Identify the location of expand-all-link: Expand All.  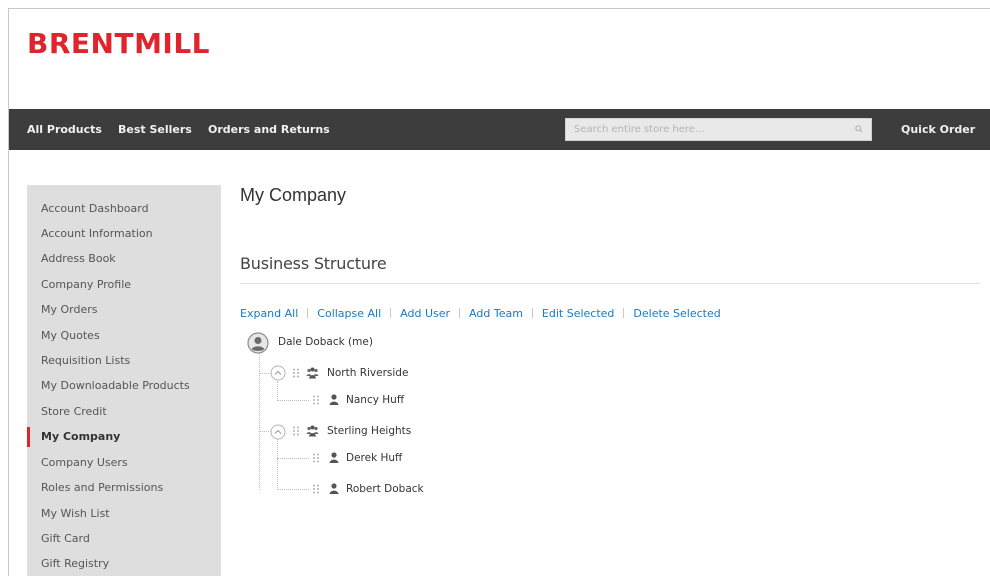
(269, 313).